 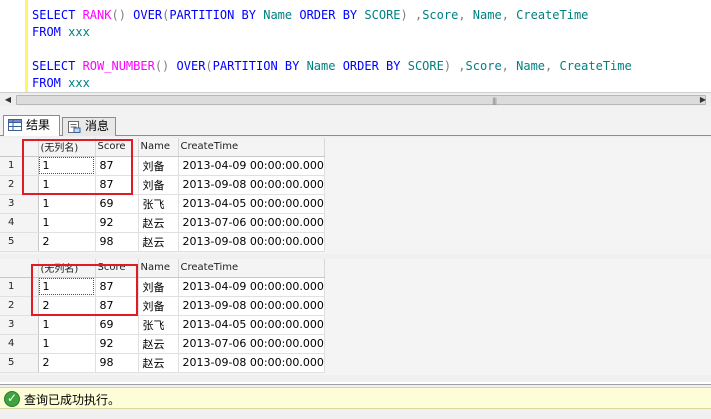 I want to click on scrollbar-thumb: |||, so click(x=361, y=100).